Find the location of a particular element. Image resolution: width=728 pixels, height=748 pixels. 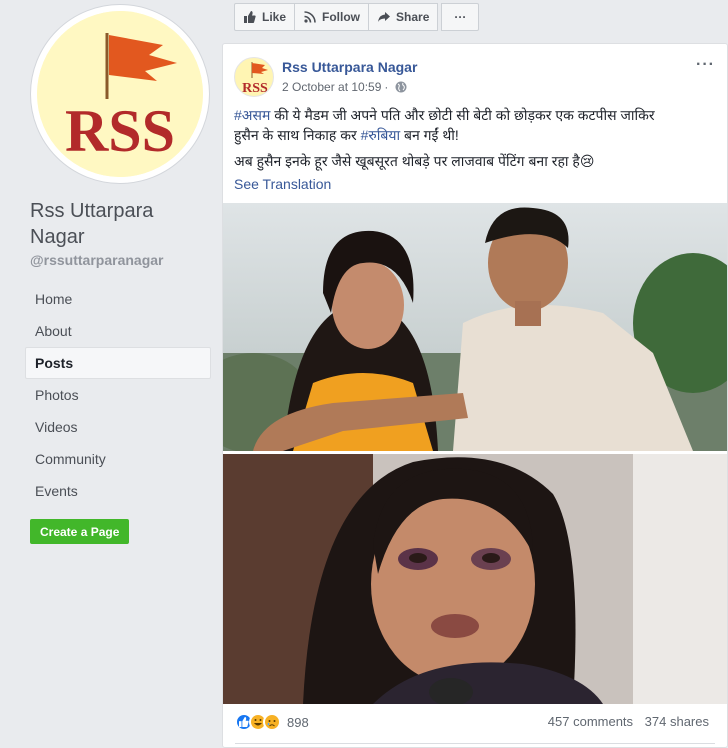

divider is located at coordinates (475, 743).